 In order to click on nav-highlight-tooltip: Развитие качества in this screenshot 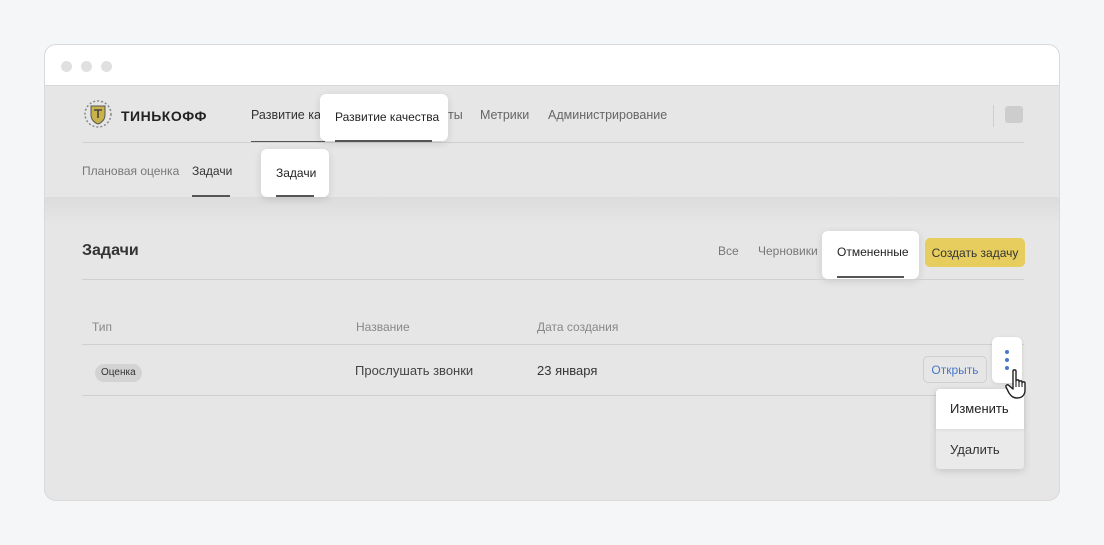, I will do `click(384, 118)`.